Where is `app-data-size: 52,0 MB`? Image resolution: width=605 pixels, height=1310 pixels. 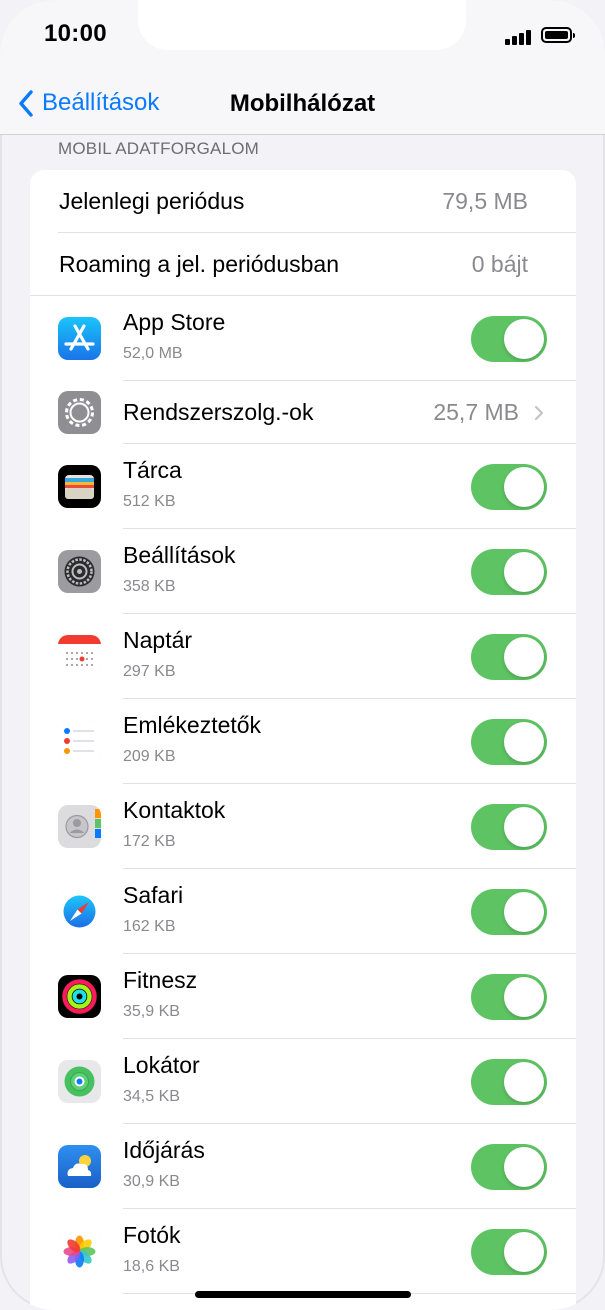 app-data-size: 52,0 MB is located at coordinates (153, 353).